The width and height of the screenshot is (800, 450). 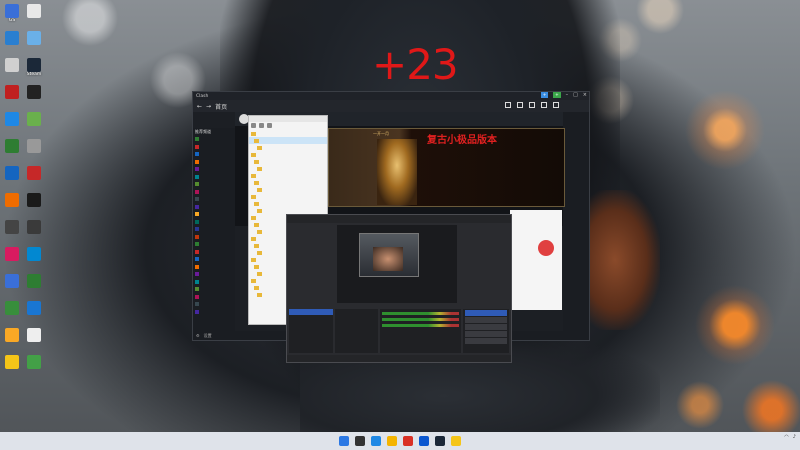 I want to click on obs-settings-button, so click(x=486, y=341).